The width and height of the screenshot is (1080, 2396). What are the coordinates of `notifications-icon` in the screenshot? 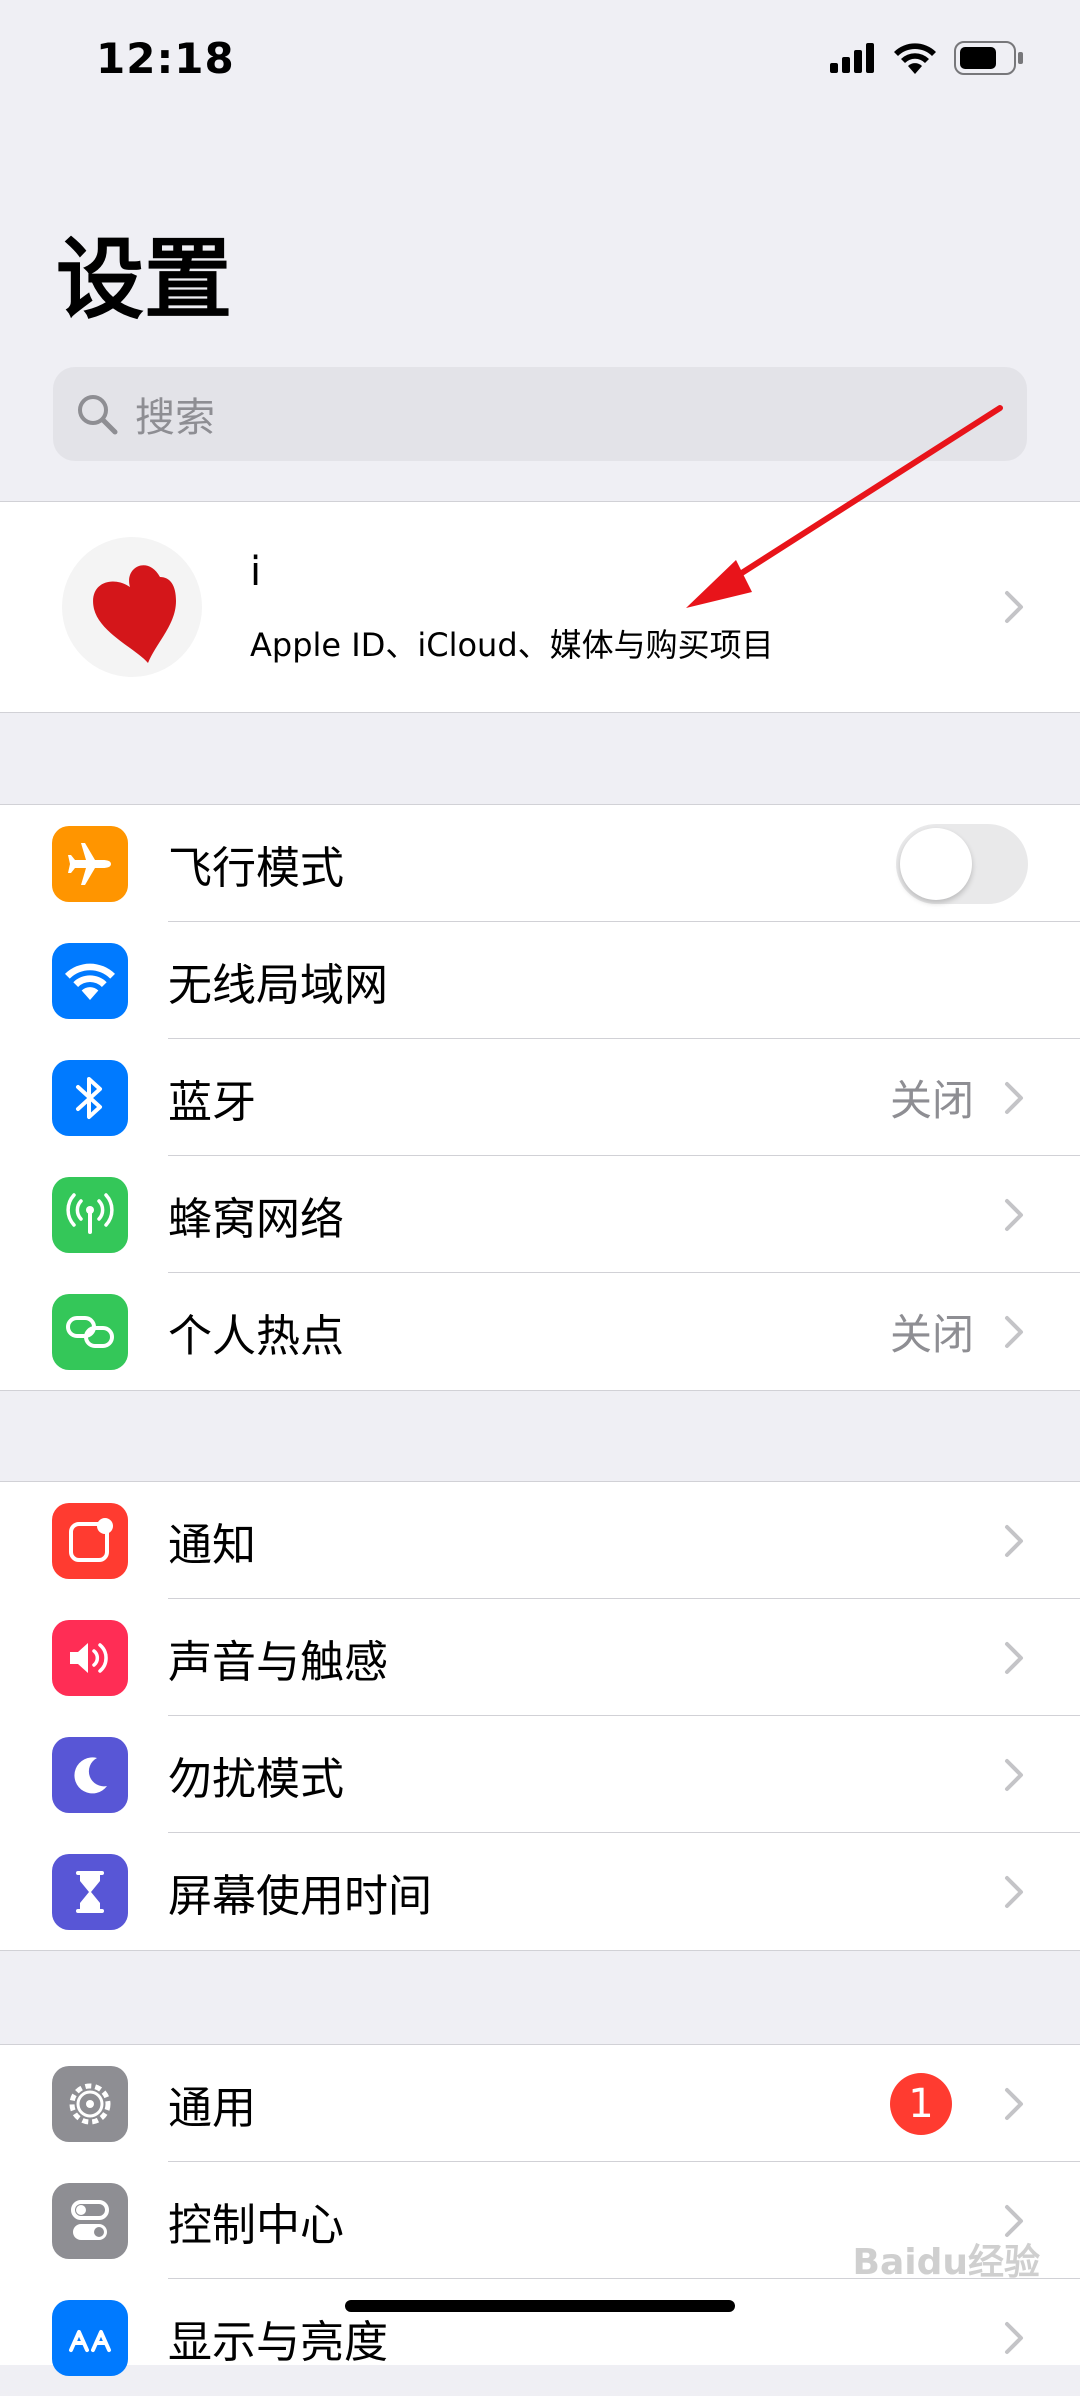 It's located at (90, 1541).